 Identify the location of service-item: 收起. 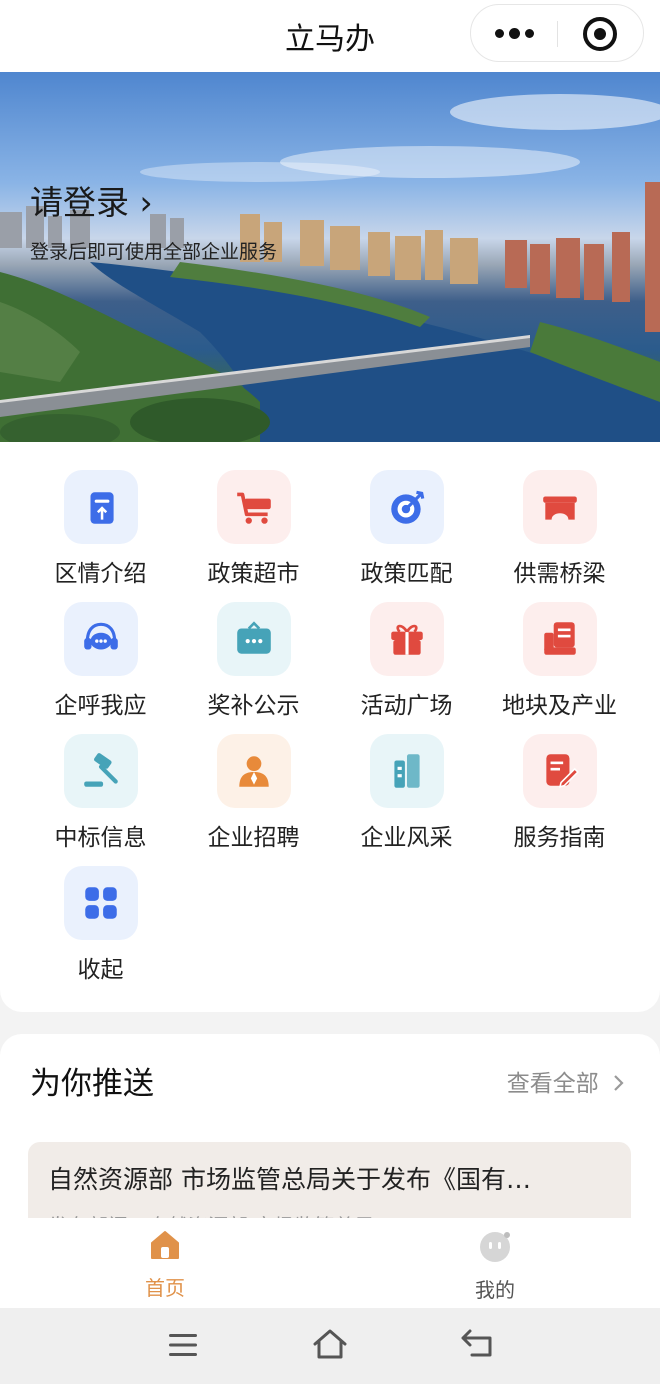
(100, 910).